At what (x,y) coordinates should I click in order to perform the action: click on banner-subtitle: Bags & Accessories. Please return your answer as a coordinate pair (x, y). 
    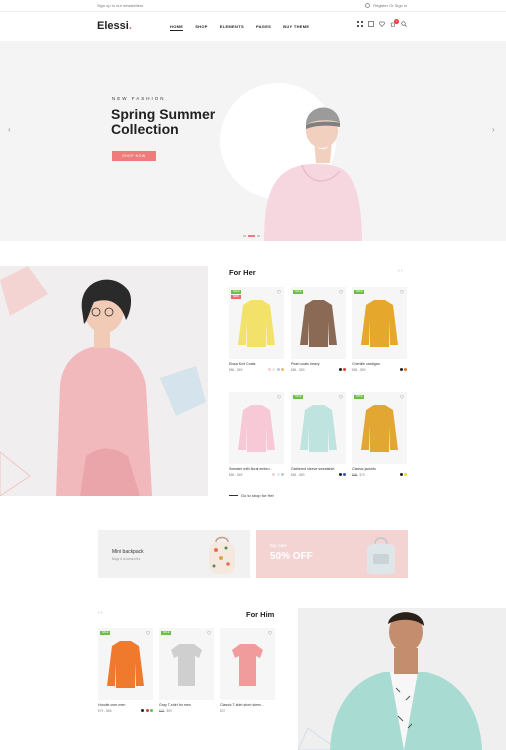
    Looking at the image, I should click on (126, 559).